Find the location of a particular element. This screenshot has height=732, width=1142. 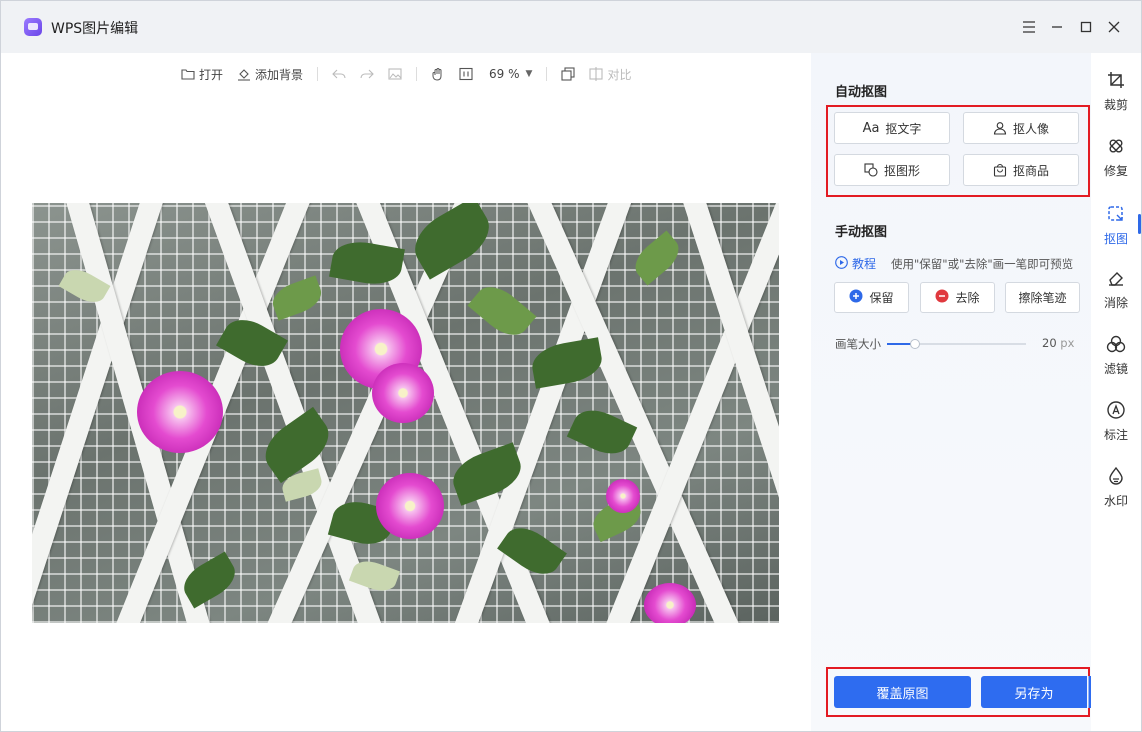

paint-bucket-icon is located at coordinates (244, 74).